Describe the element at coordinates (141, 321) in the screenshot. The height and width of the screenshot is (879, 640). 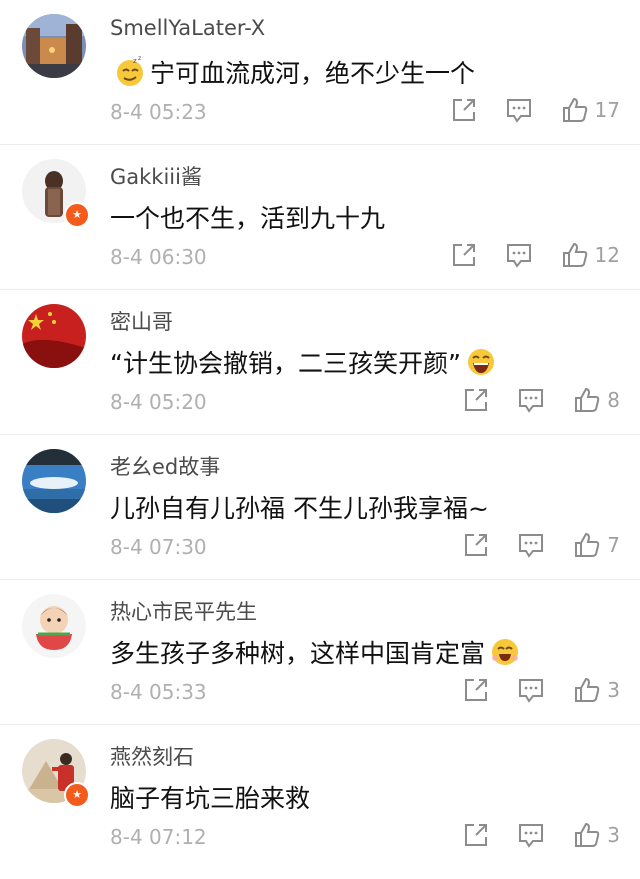
I see `username: 密山哥` at that location.